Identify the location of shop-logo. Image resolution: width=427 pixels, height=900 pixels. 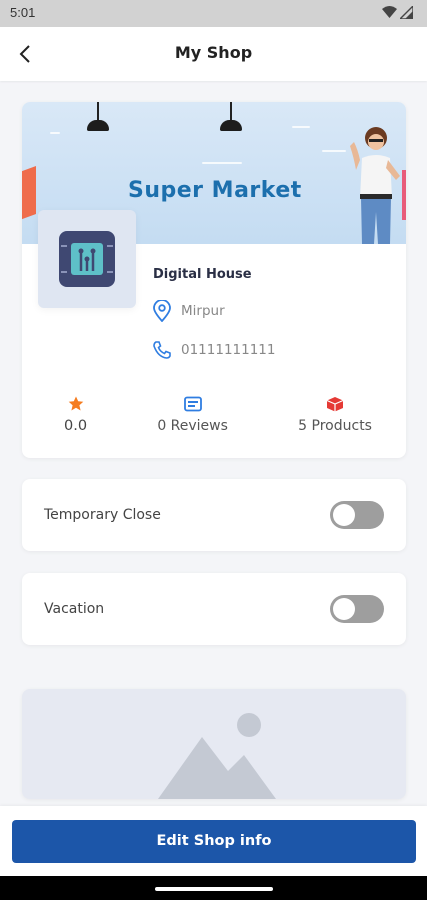
(87, 259).